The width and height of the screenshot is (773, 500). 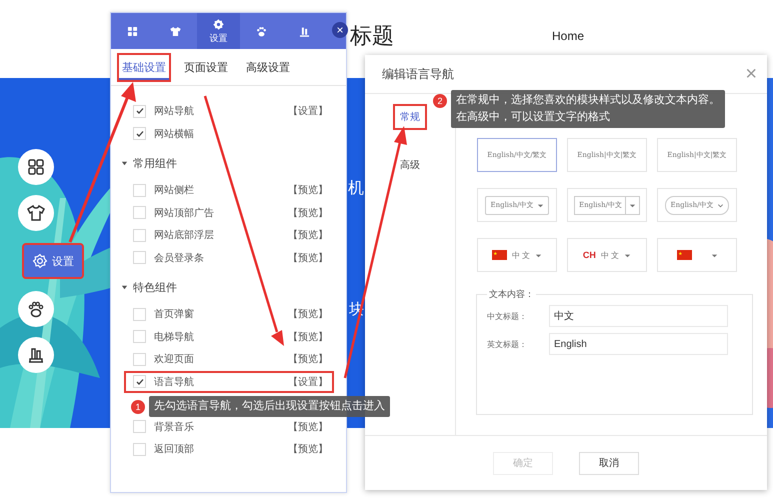 I want to click on item-label: 会员登录条, so click(x=179, y=258).